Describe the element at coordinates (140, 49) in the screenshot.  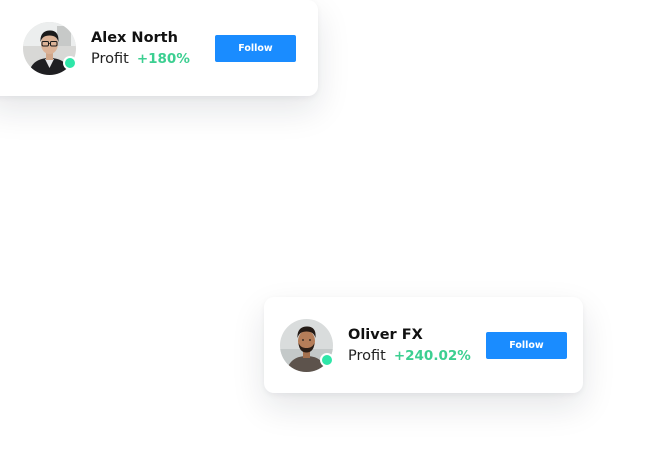
I see `trader-info: Alex North Profit +180%` at that location.